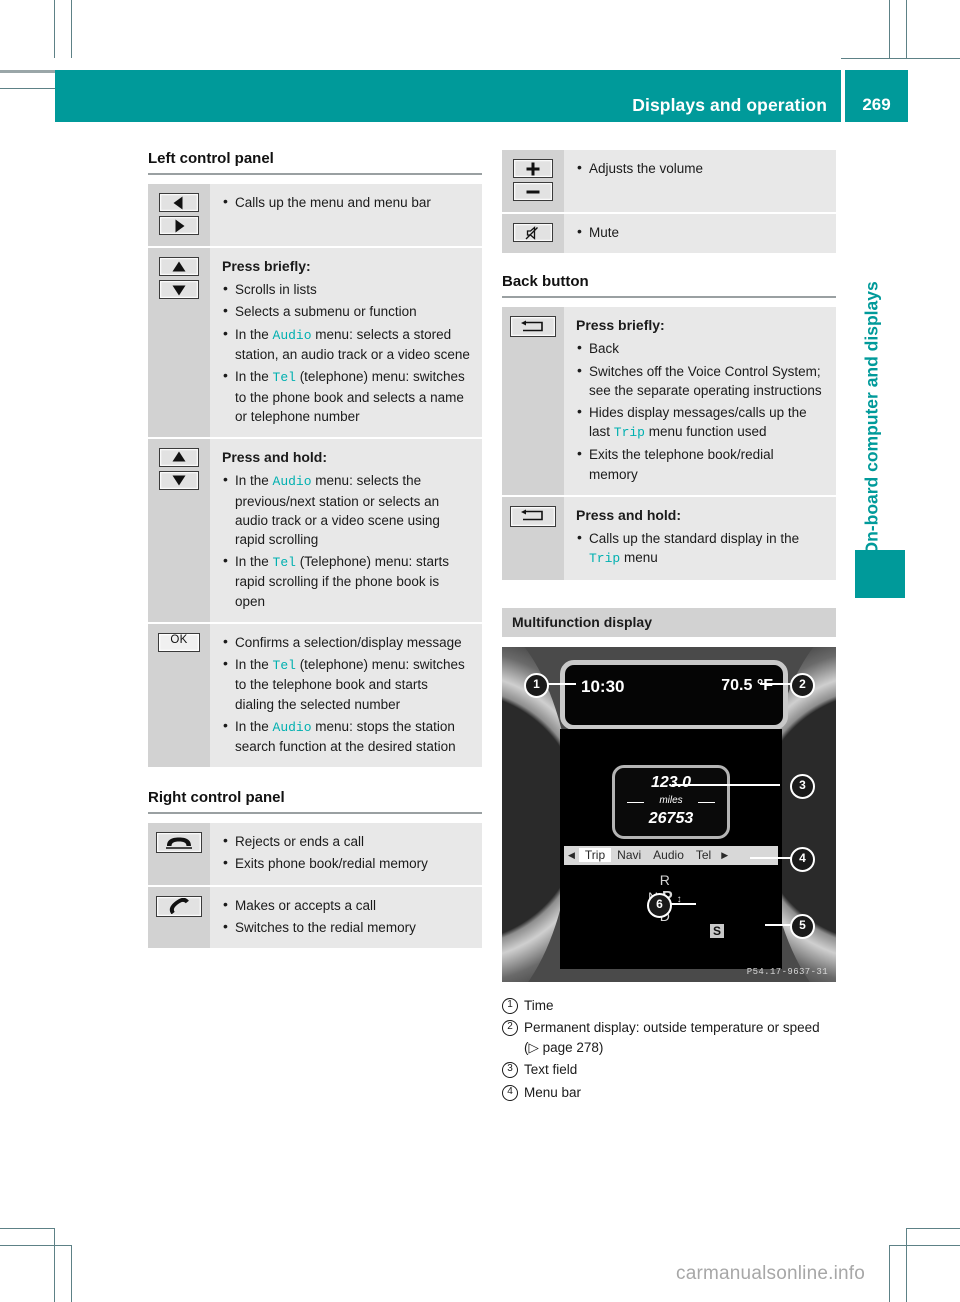  What do you see at coordinates (669, 1093) in the screenshot?
I see `legend-row: 4 Menu bar` at bounding box center [669, 1093].